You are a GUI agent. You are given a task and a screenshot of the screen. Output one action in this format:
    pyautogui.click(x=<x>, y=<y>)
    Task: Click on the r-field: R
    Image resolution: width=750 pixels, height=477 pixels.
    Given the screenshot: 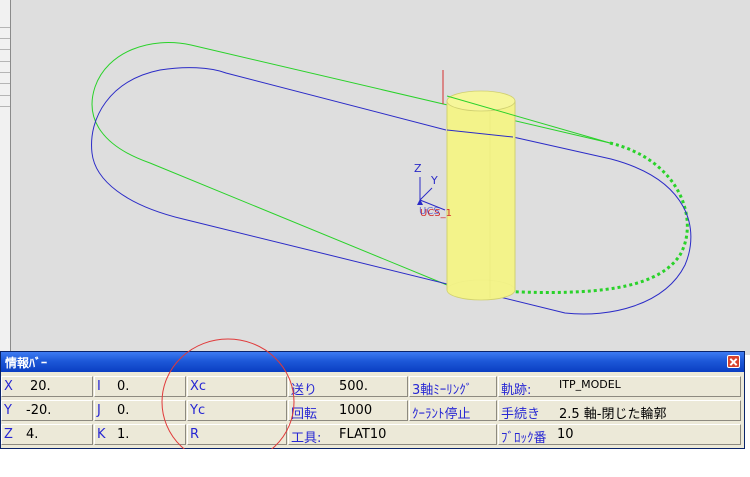 What is the action you would take?
    pyautogui.click(x=237, y=434)
    